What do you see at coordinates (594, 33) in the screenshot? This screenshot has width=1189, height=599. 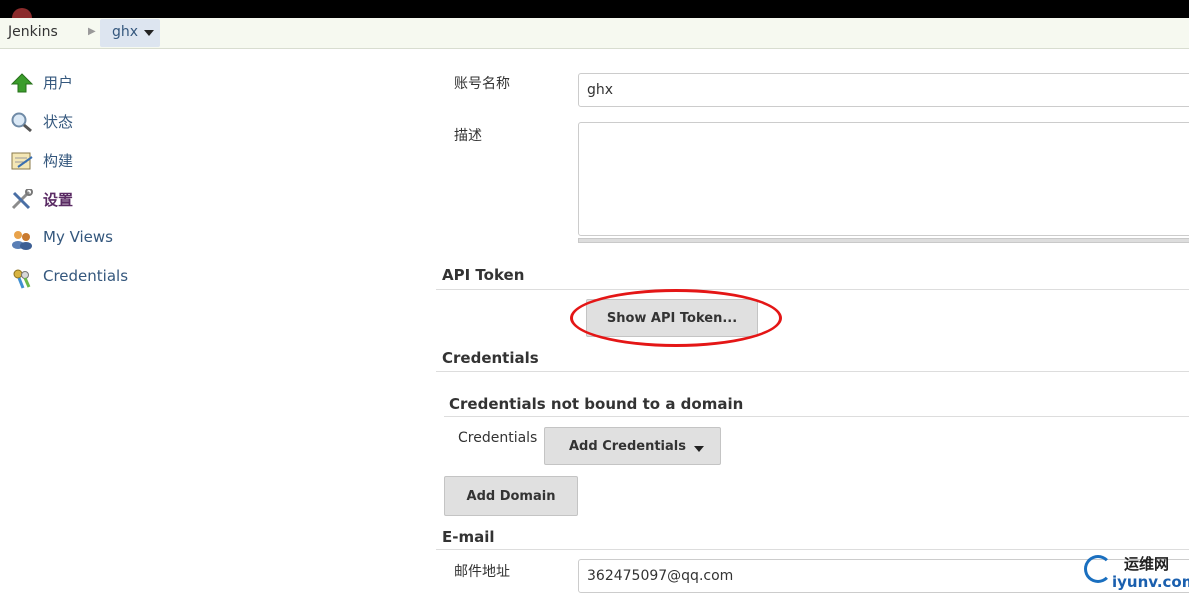 I see `breadcrumb: Jenkins ▶ ghx` at bounding box center [594, 33].